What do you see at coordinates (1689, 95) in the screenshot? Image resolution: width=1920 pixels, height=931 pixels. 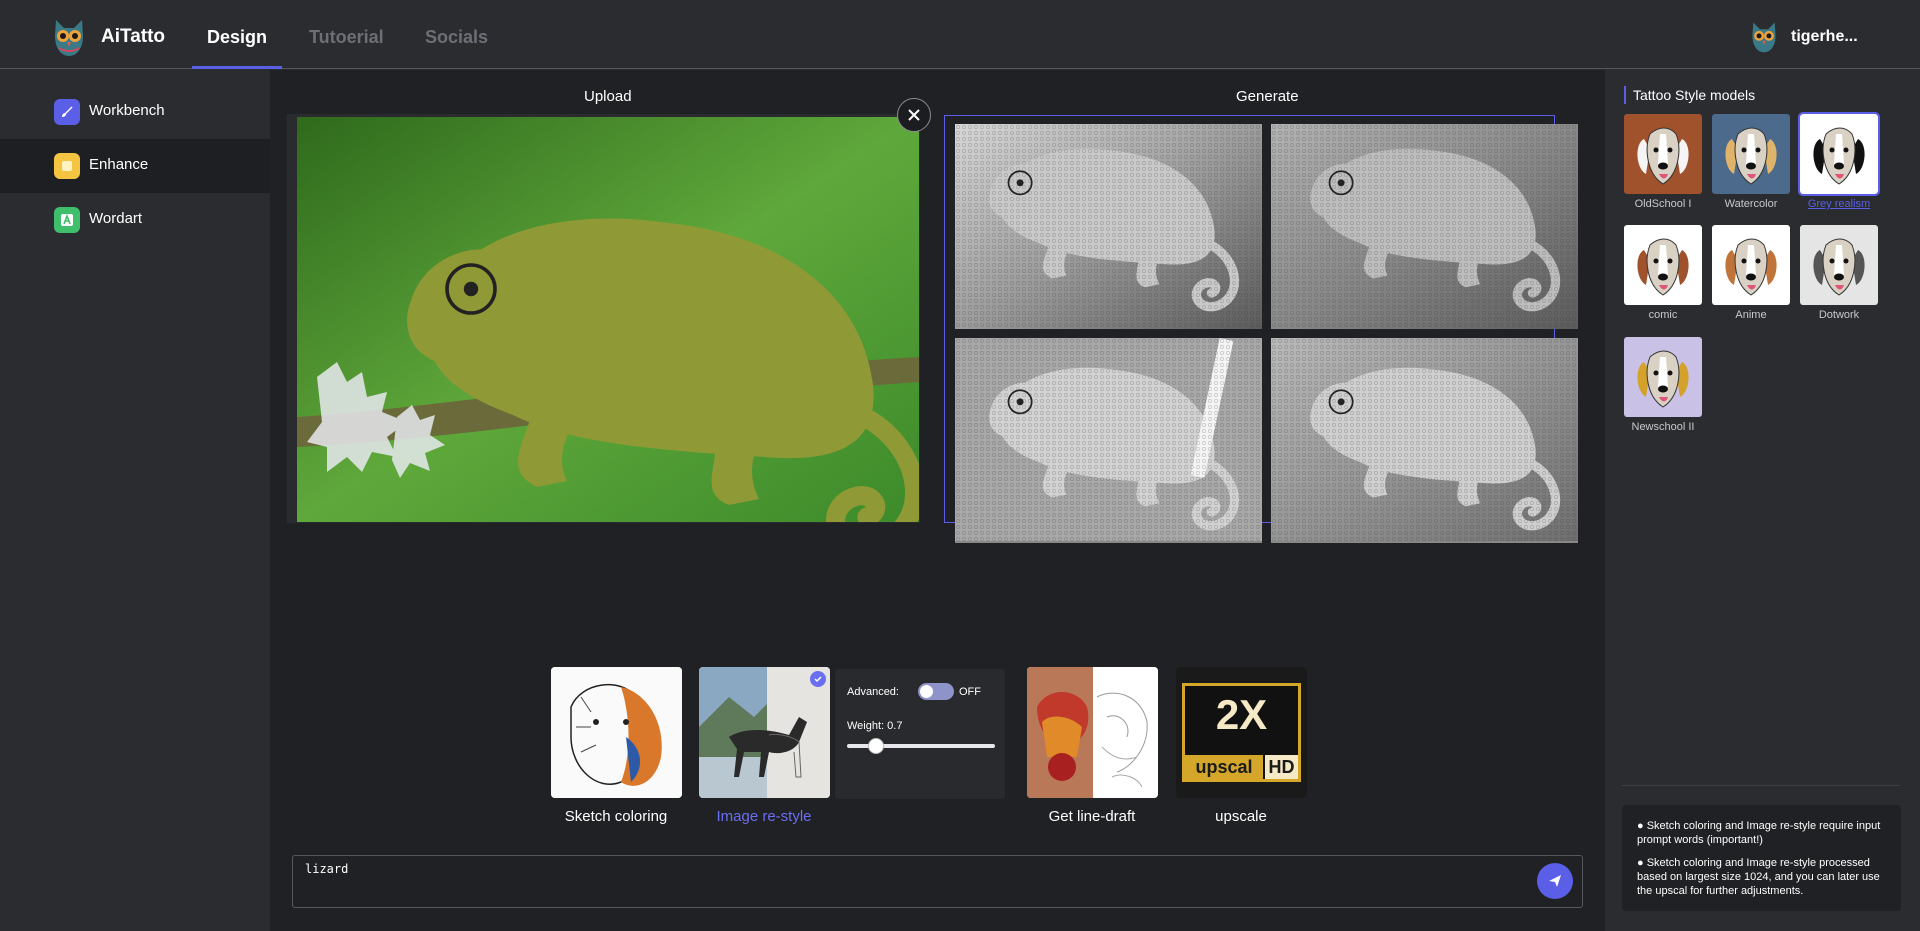 I see `style-panel-title: Tattoo Style models` at bounding box center [1689, 95].